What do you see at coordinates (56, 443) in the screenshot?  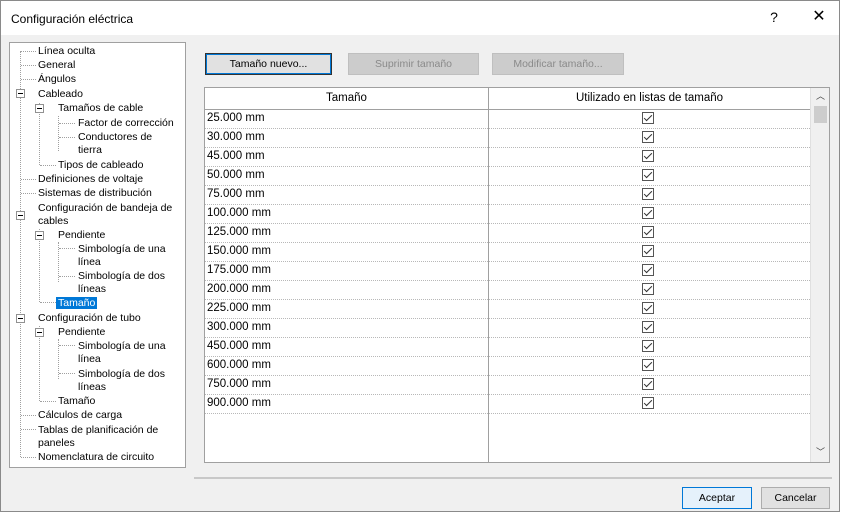 I see `tree-item-panel-schedules-cont: paneles` at bounding box center [56, 443].